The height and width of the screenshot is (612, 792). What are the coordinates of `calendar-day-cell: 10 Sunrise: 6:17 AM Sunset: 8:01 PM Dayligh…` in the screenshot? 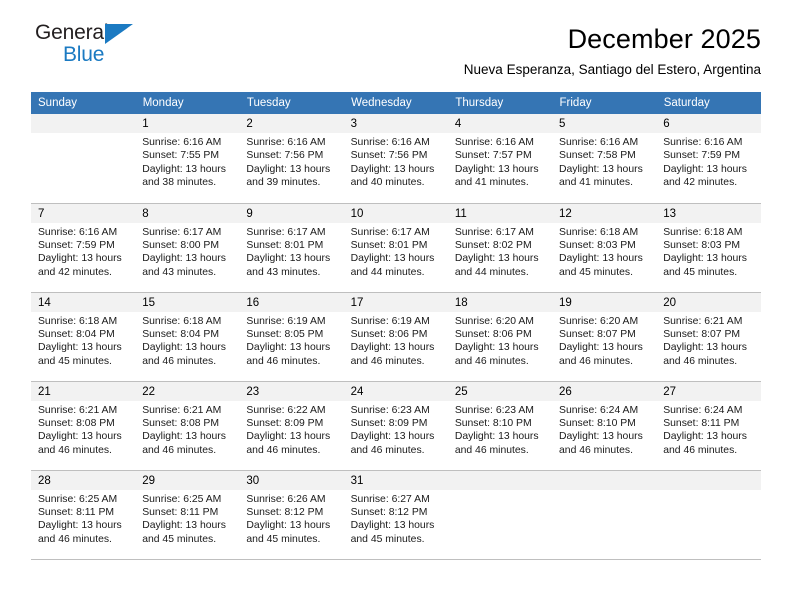 It's located at (395, 248).